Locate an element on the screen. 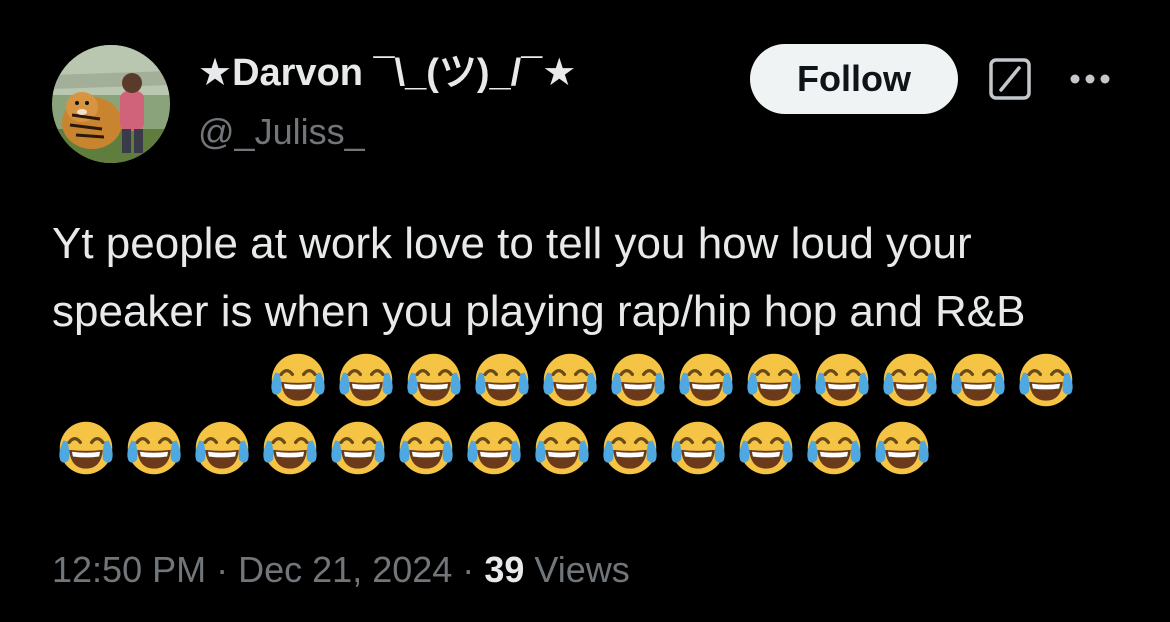 The image size is (1170, 622). tweet-meta: 12:50 PM · Dec 21, 2024 · 39 Views is located at coordinates (341, 570).